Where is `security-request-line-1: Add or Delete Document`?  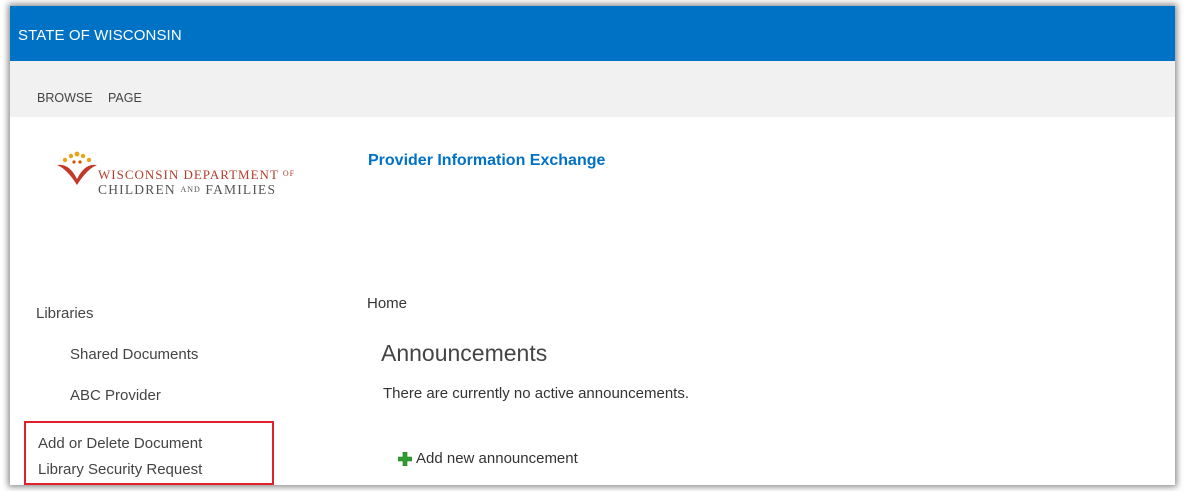
security-request-line-1: Add or Delete Document is located at coordinates (120, 443).